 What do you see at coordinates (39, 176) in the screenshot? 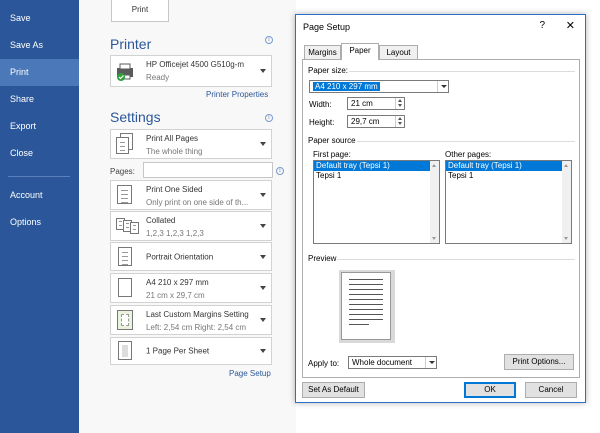
I see `nav-divider` at bounding box center [39, 176].